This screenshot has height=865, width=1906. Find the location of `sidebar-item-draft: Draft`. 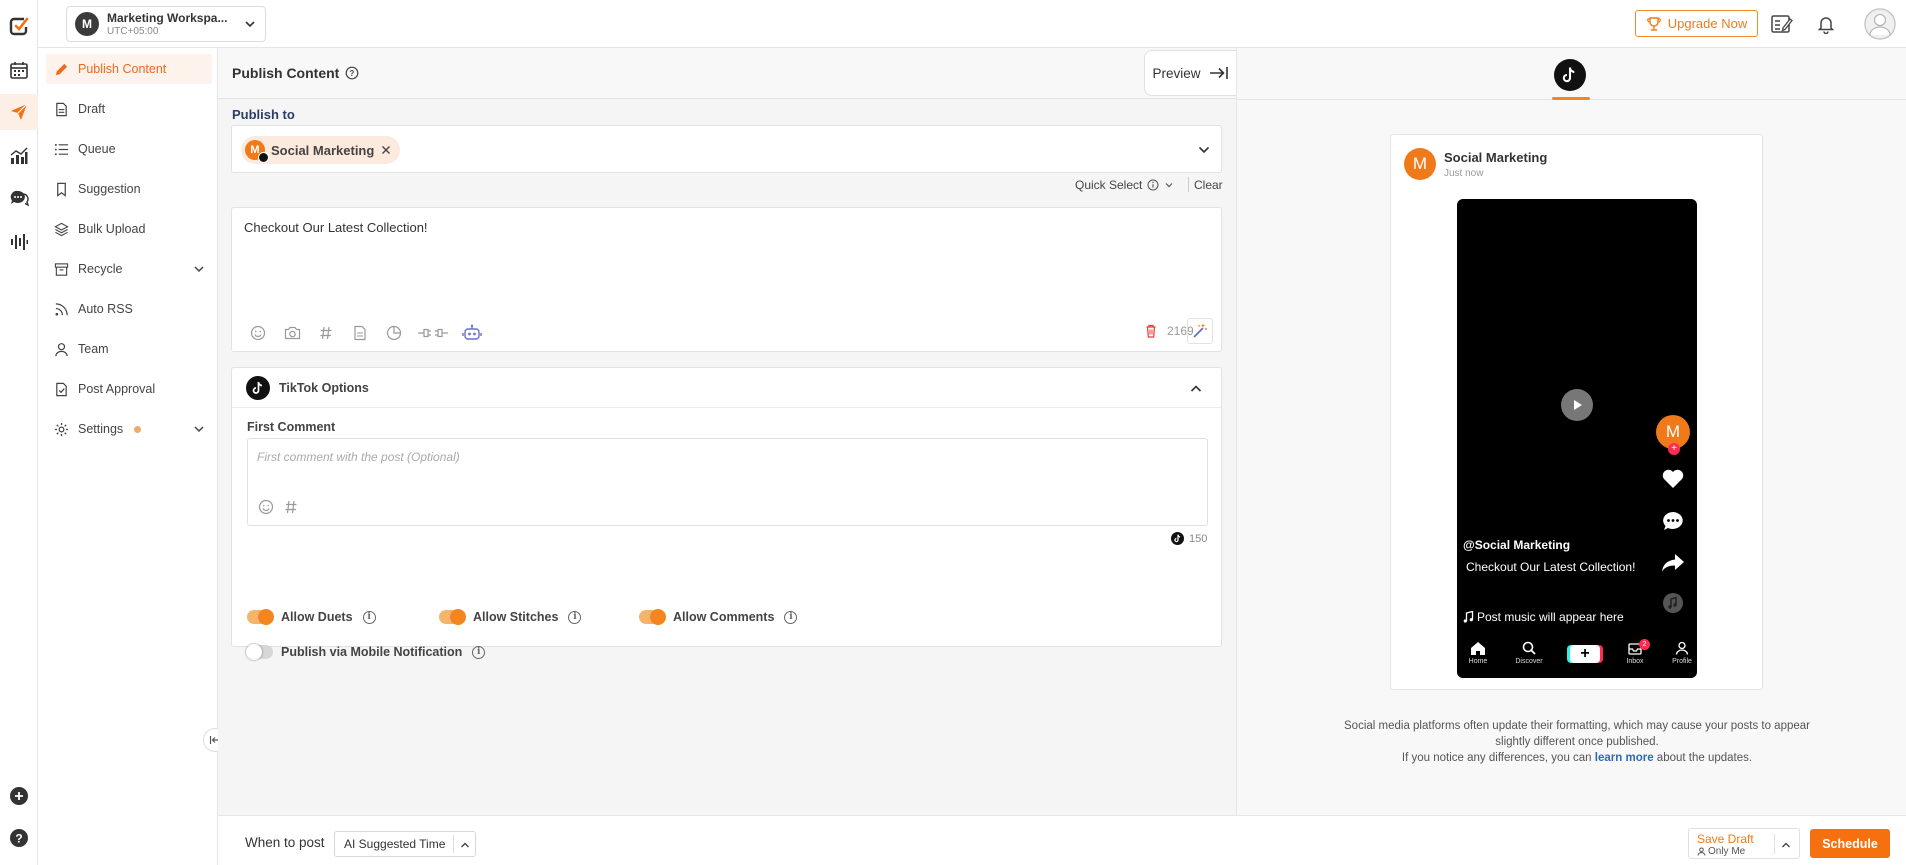

sidebar-item-draft: Draft is located at coordinates (129, 109).